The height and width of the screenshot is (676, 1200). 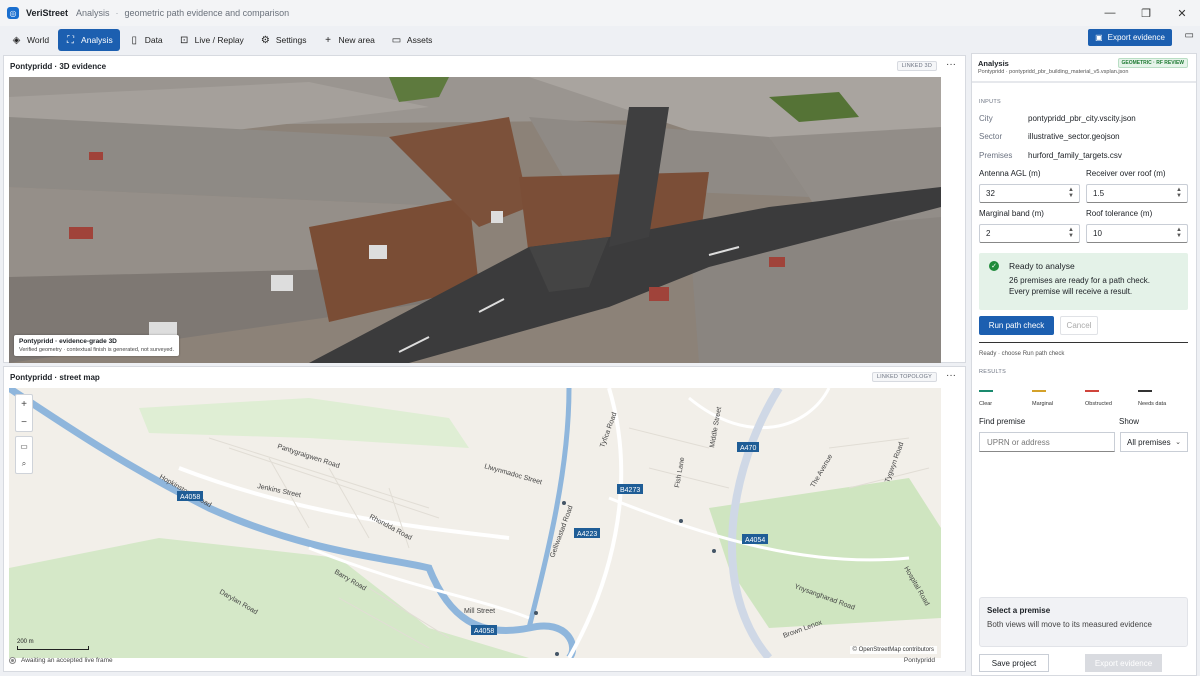 What do you see at coordinates (1014, 663) in the screenshot?
I see `save-project-button: Save project` at bounding box center [1014, 663].